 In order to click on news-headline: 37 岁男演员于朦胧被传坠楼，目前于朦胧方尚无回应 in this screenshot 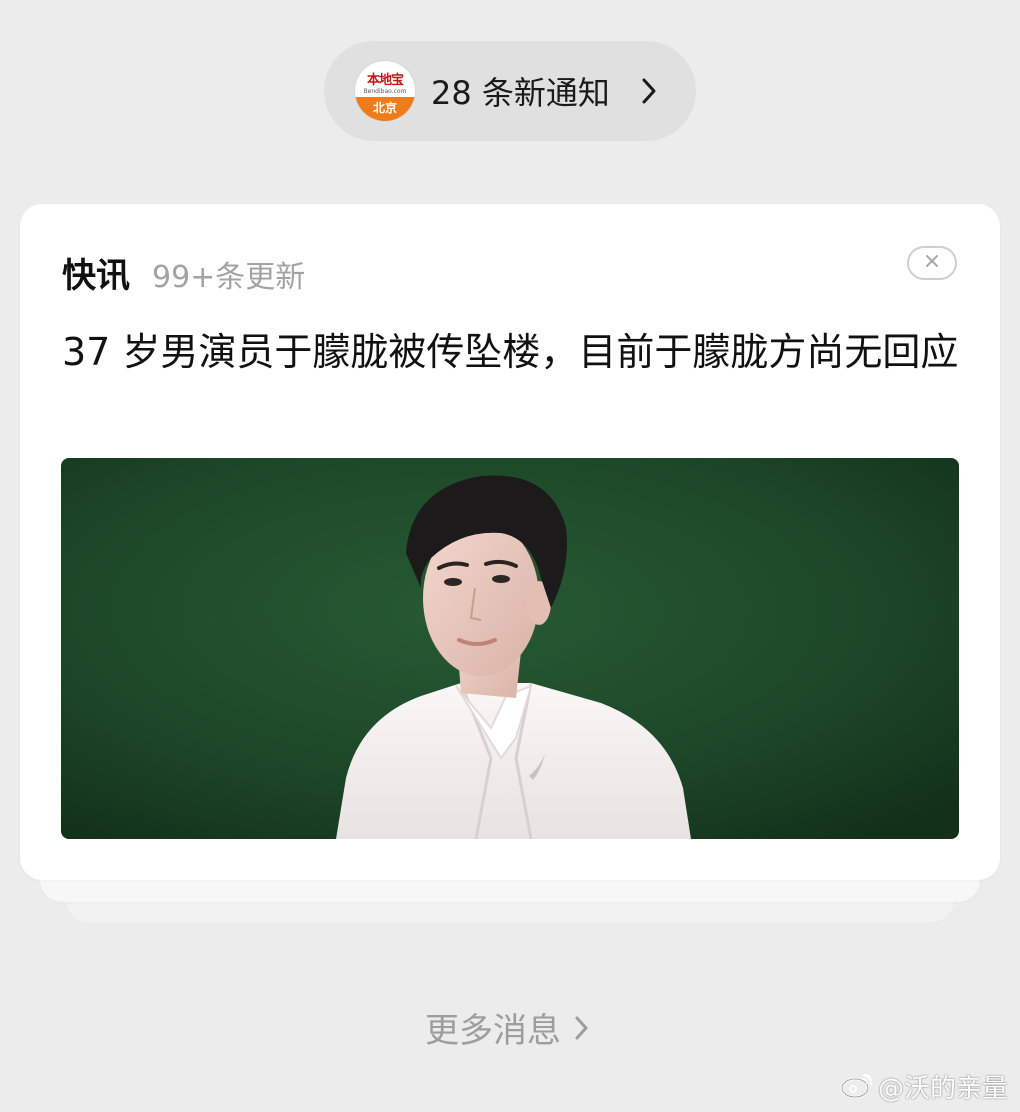, I will do `click(512, 352)`.